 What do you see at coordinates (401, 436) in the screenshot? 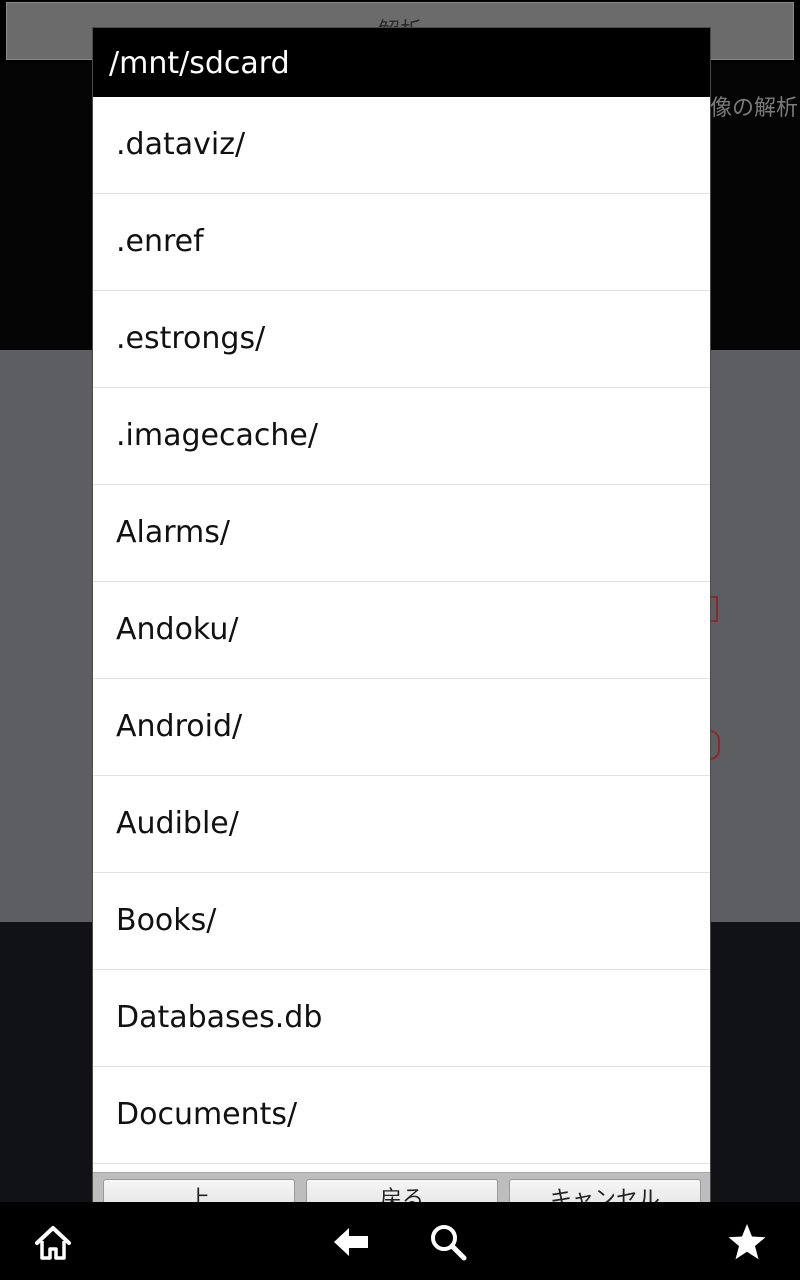
I see `file-list-item: .imagecache/` at bounding box center [401, 436].